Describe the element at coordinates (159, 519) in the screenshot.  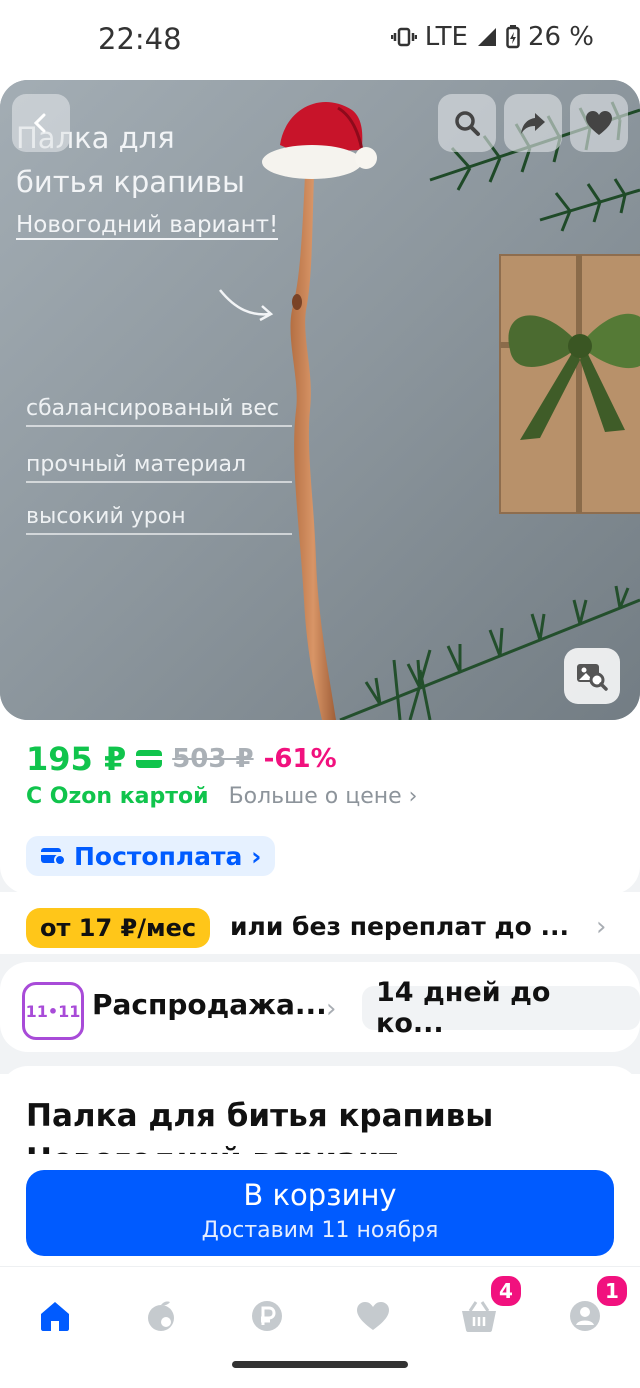
I see `feature-3: высокий урон` at that location.